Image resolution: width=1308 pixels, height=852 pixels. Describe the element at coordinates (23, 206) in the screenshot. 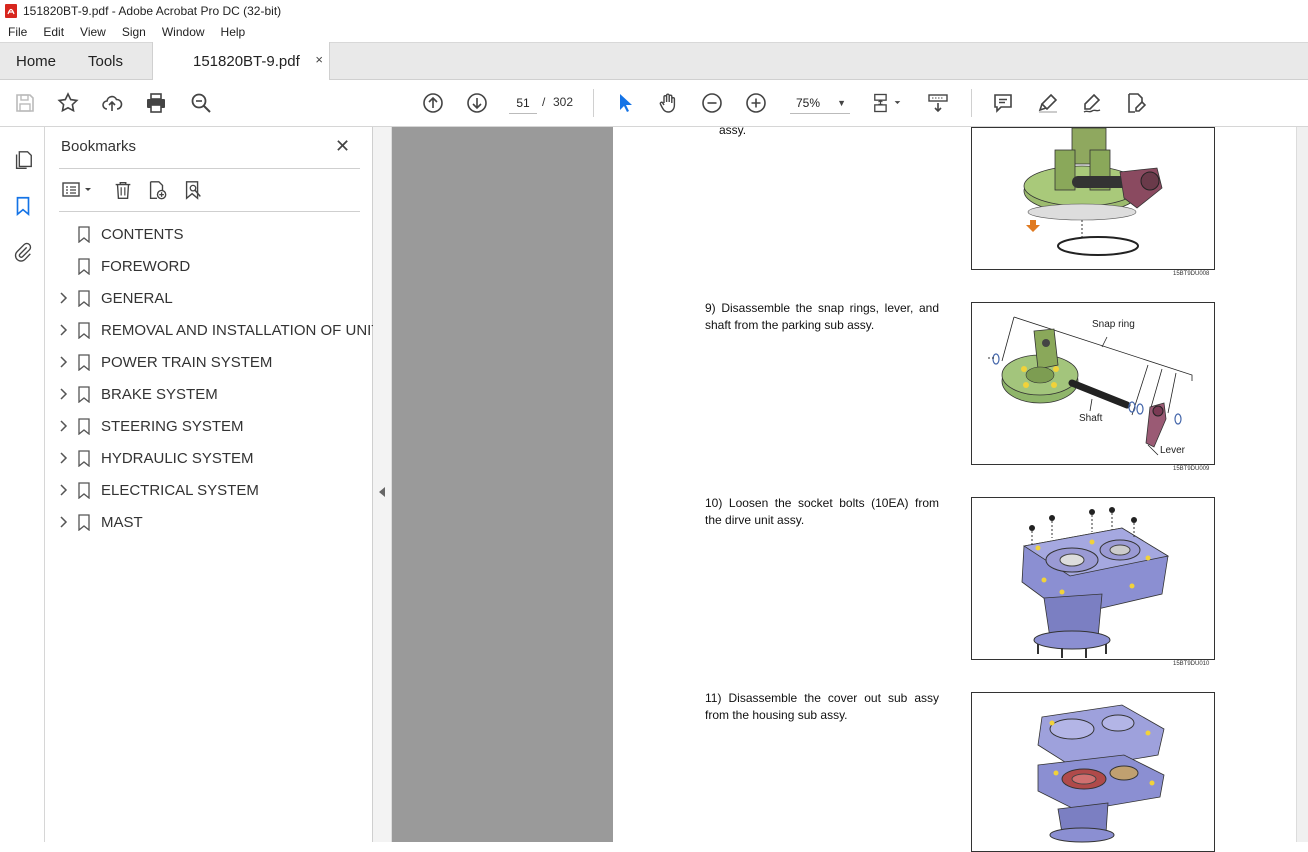

I see `bookmark-panel-icon` at that location.